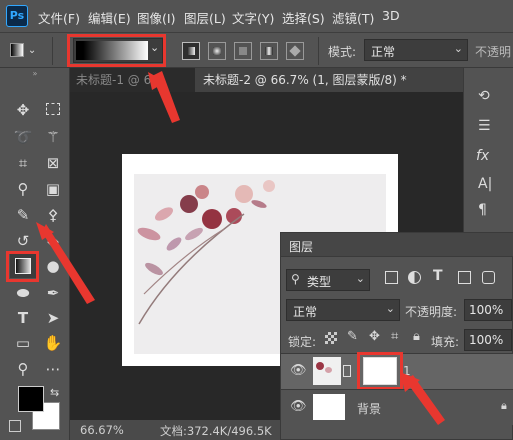 Image resolution: width=513 pixels, height=440 pixels. I want to click on annotation-arrow, so click(68, 264).